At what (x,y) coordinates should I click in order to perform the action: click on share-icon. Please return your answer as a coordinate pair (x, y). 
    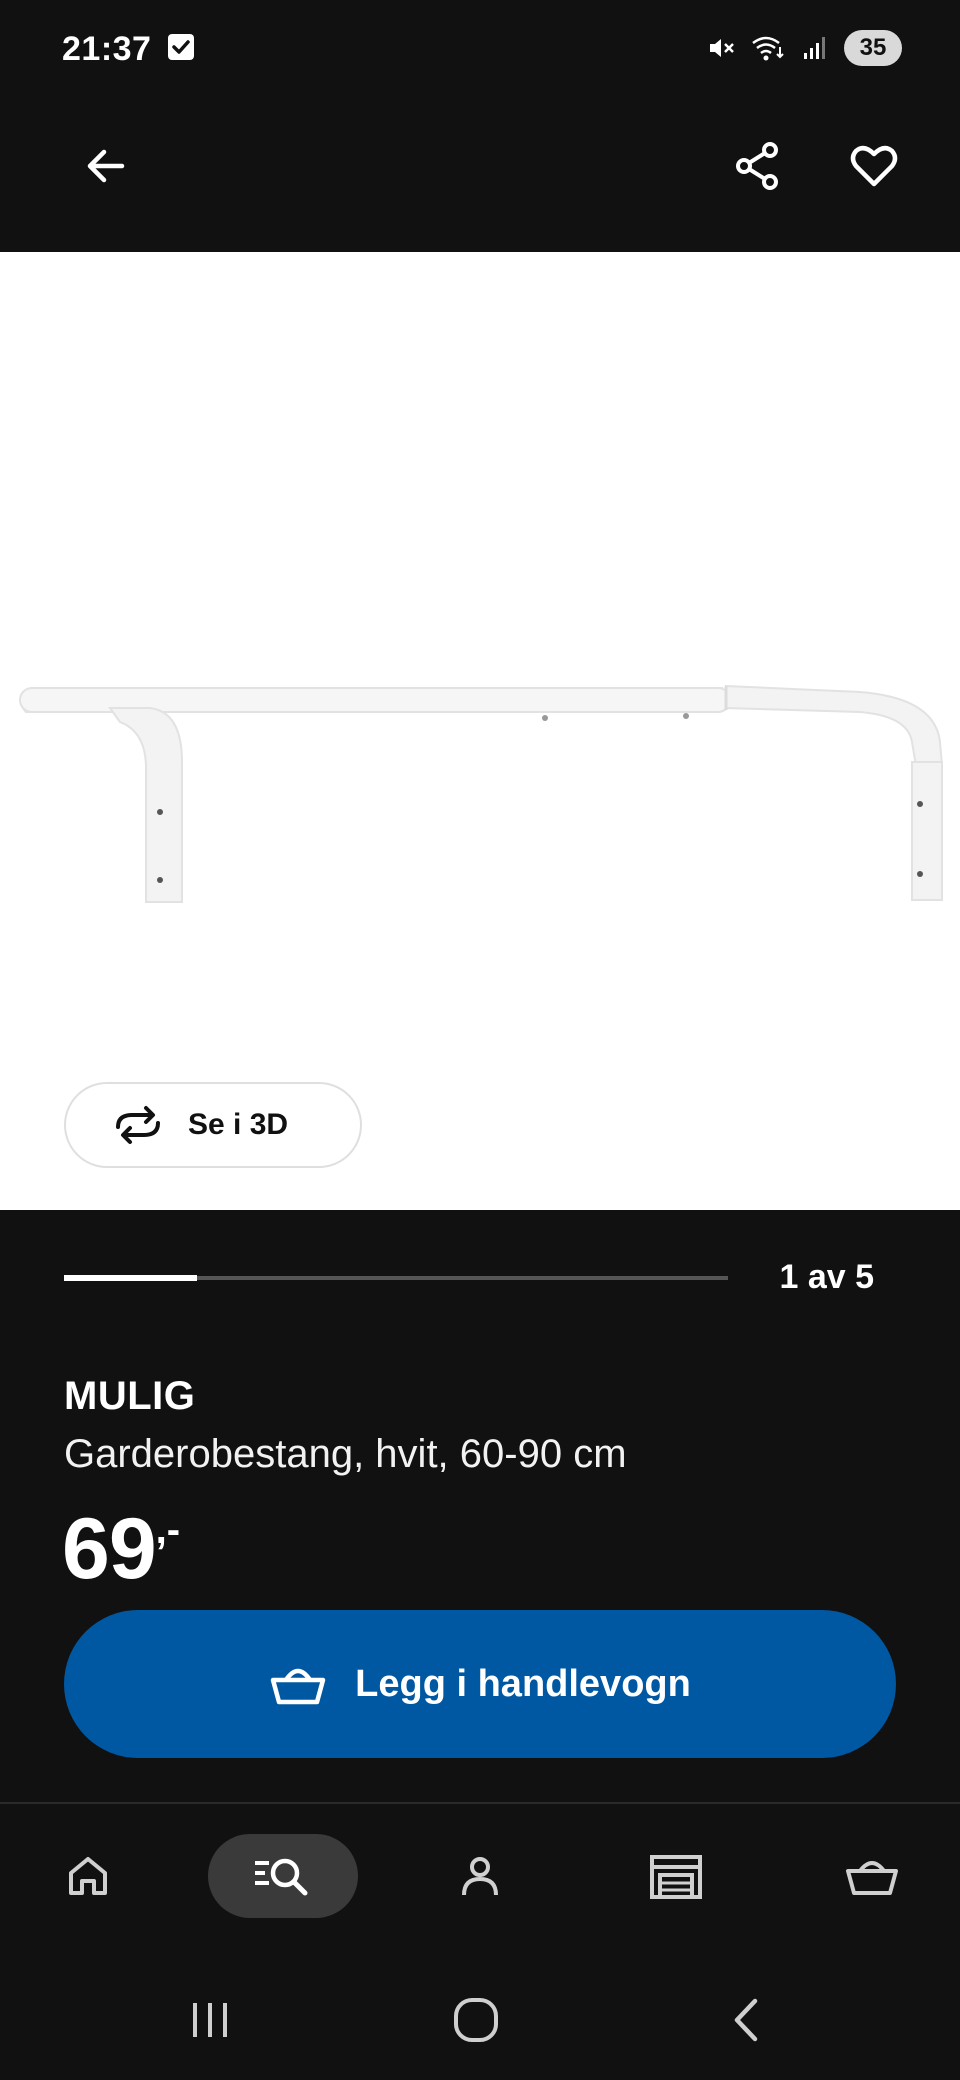
    Looking at the image, I should click on (757, 166).